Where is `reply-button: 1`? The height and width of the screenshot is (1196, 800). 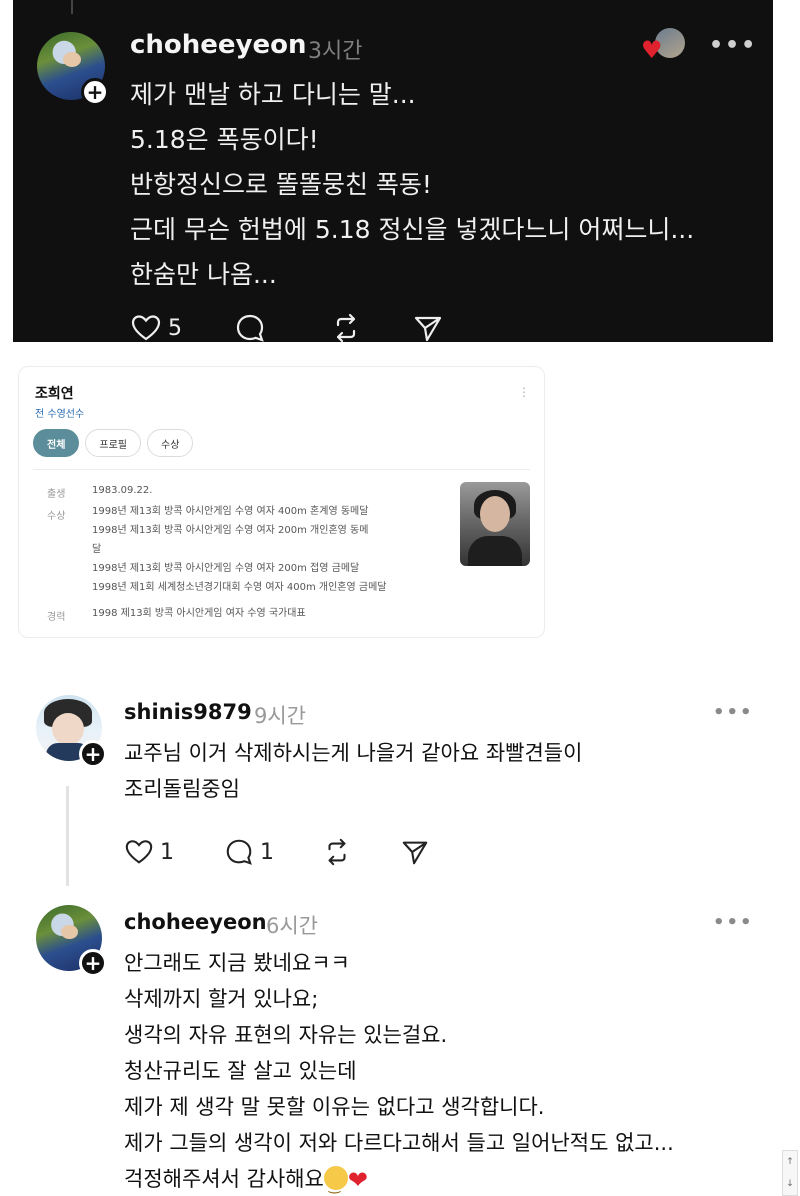 reply-button: 1 is located at coordinates (249, 852).